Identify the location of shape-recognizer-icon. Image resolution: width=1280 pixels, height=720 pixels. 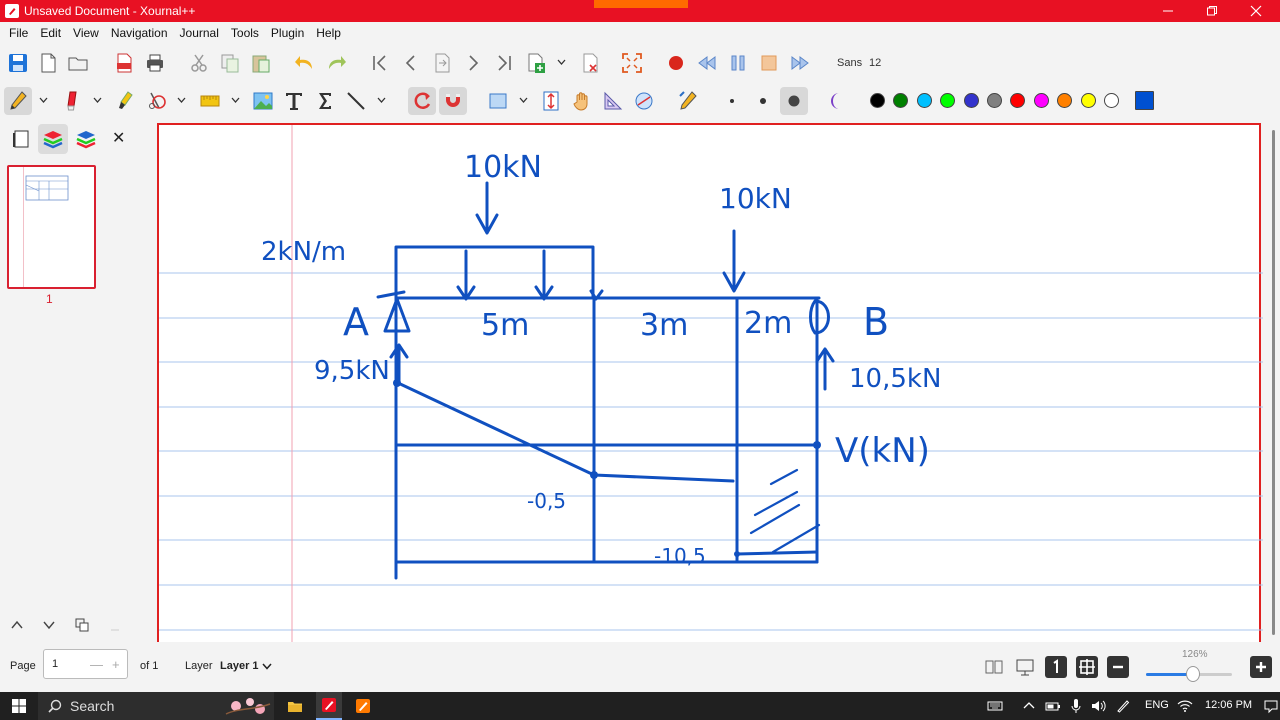
(422, 101).